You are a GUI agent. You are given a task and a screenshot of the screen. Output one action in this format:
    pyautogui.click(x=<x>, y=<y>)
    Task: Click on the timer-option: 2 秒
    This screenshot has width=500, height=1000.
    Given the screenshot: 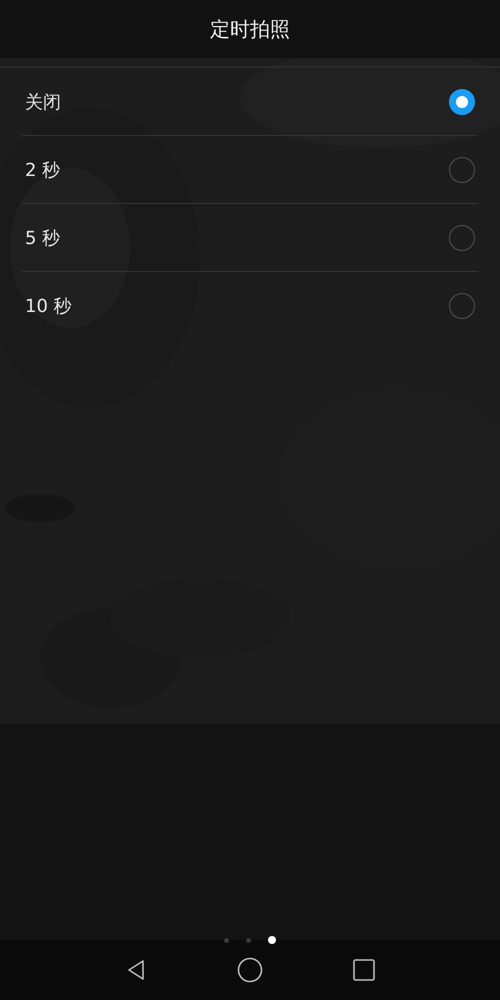 What is the action you would take?
    pyautogui.click(x=250, y=170)
    